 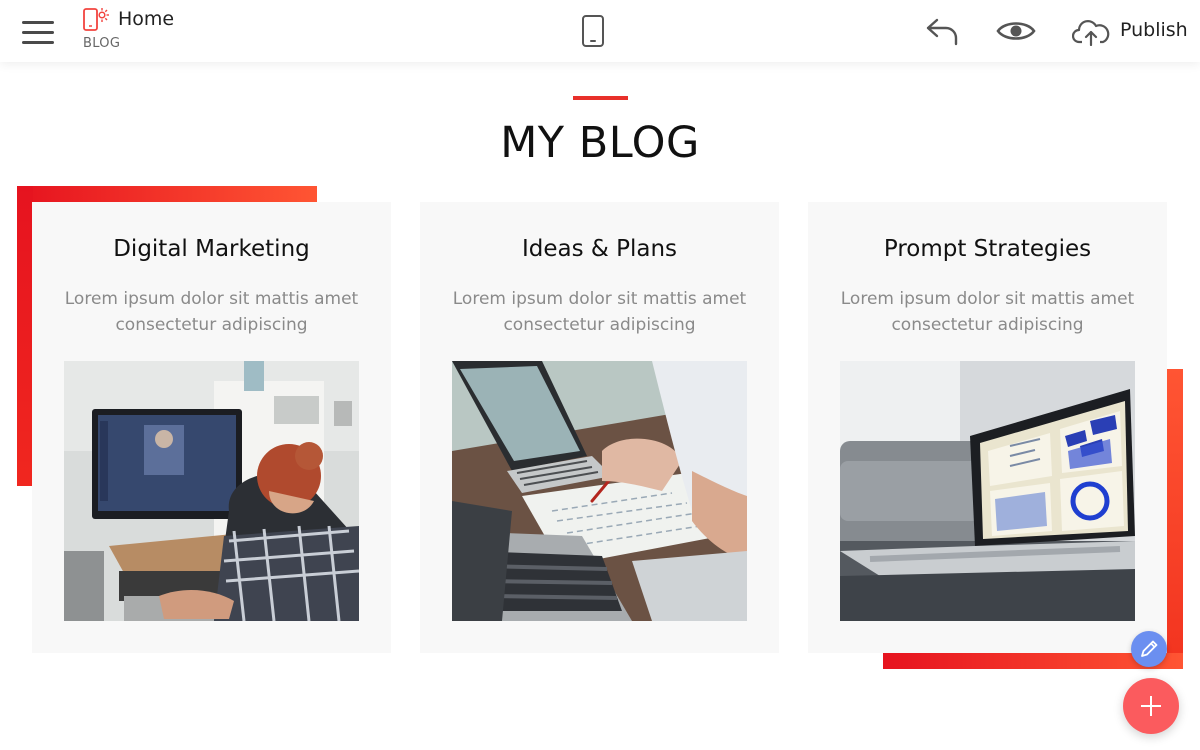 What do you see at coordinates (1091, 33) in the screenshot?
I see `cloud-upload-icon` at bounding box center [1091, 33].